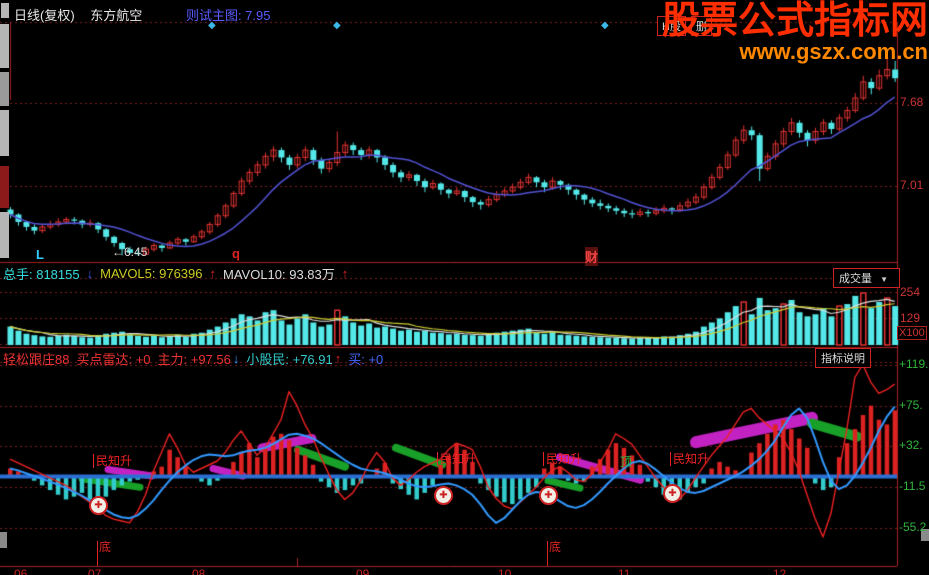 This screenshot has width=929, height=575. What do you see at coordinates (236, 253) in the screenshot?
I see `chart-mark: q` at bounding box center [236, 253].